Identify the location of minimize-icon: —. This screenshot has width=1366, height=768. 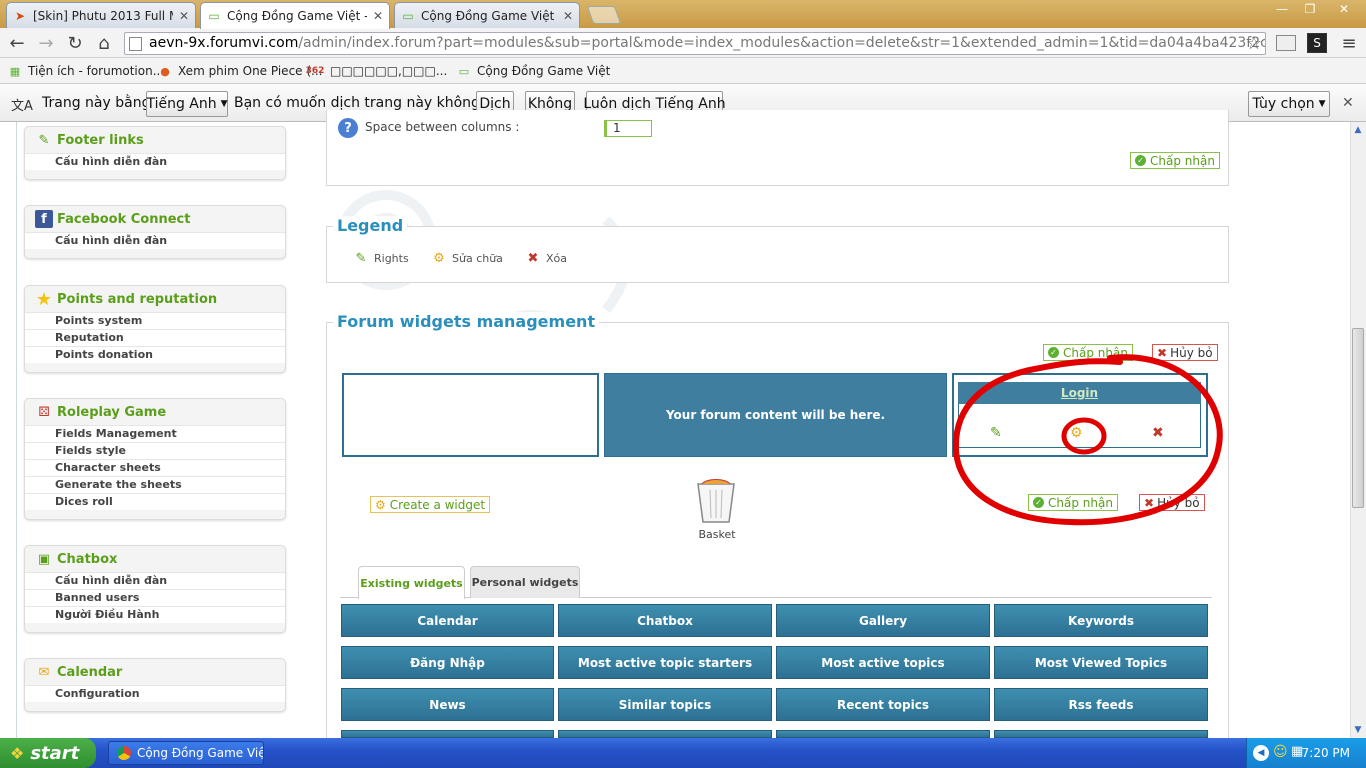
(1282, 9).